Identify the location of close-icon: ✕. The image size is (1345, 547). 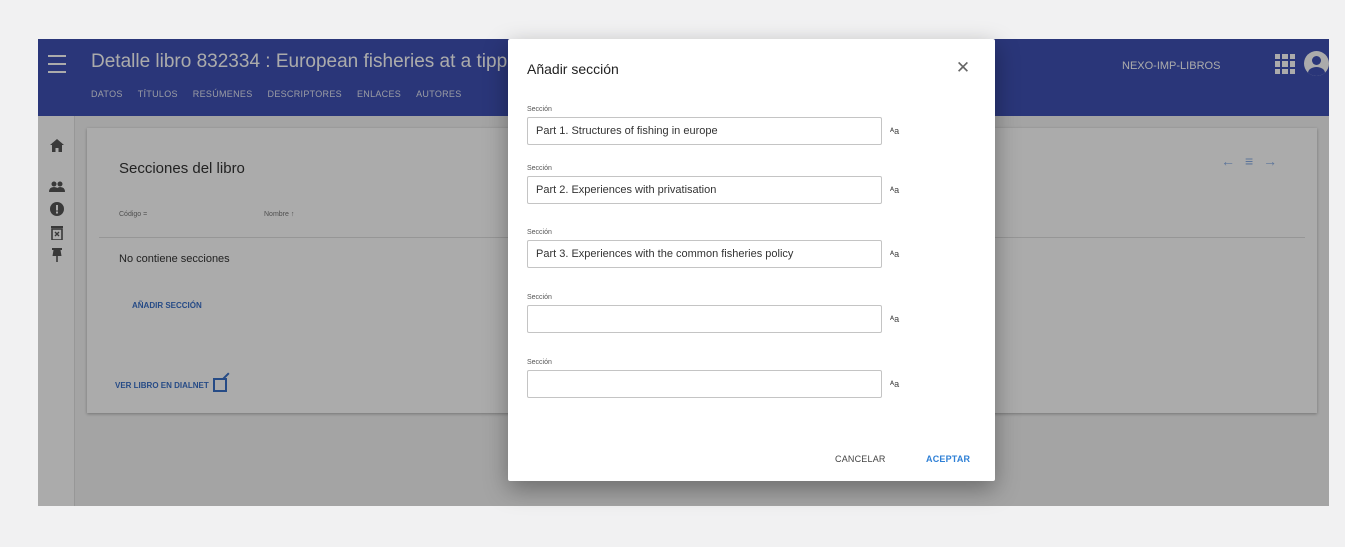
(963, 68).